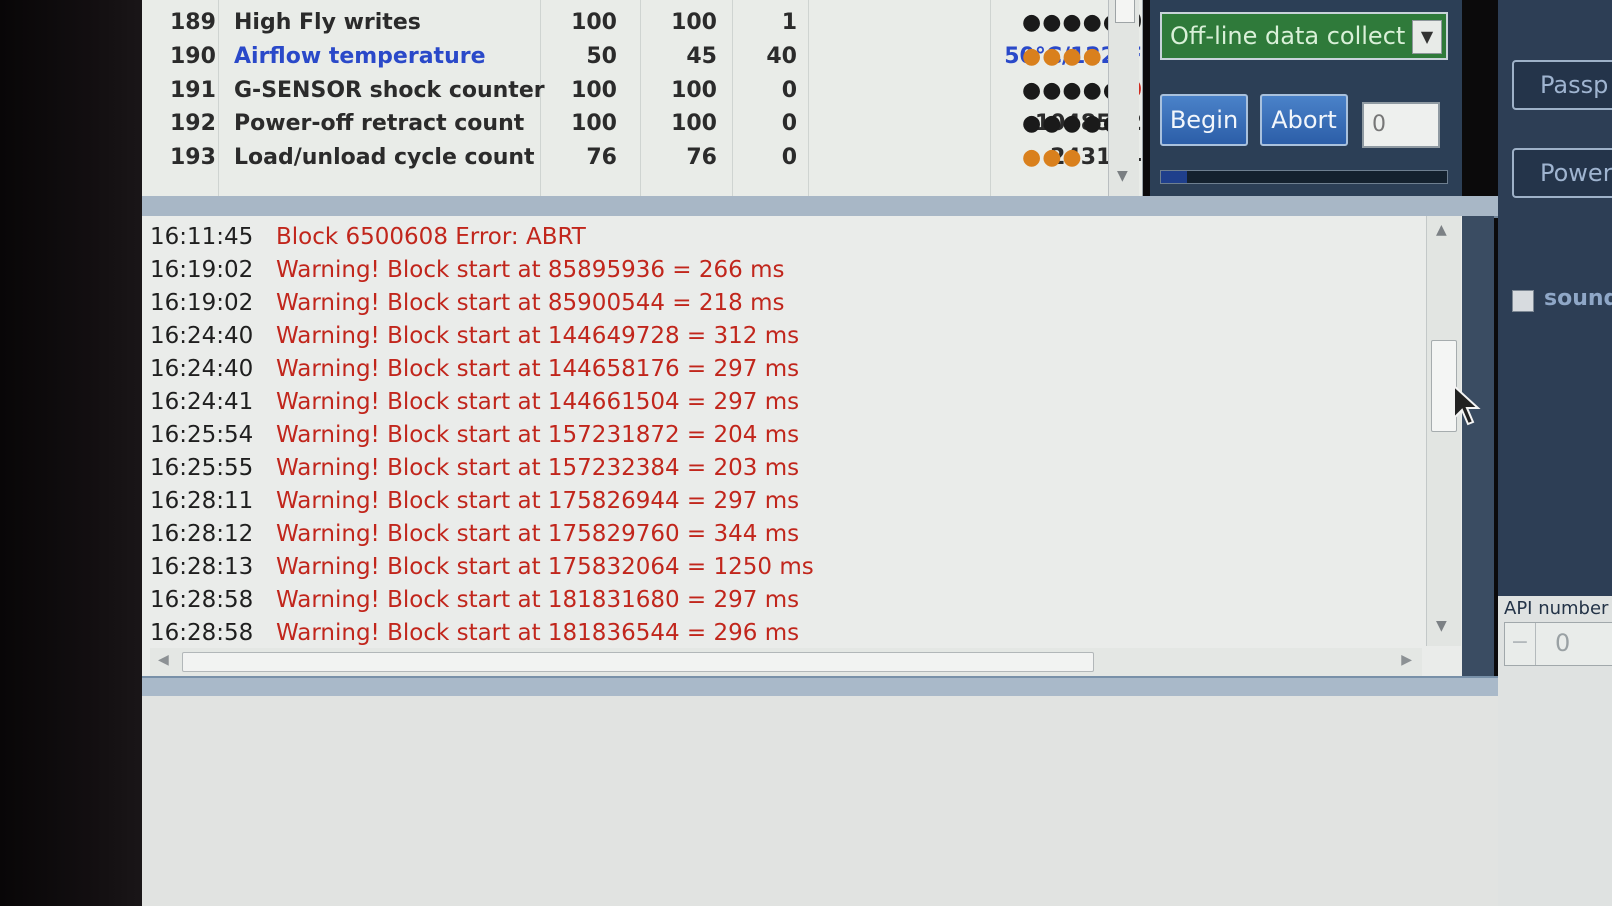 This screenshot has height=906, width=1612. I want to click on log-horizontal-scrollbar: ◀ ▶, so click(786, 662).